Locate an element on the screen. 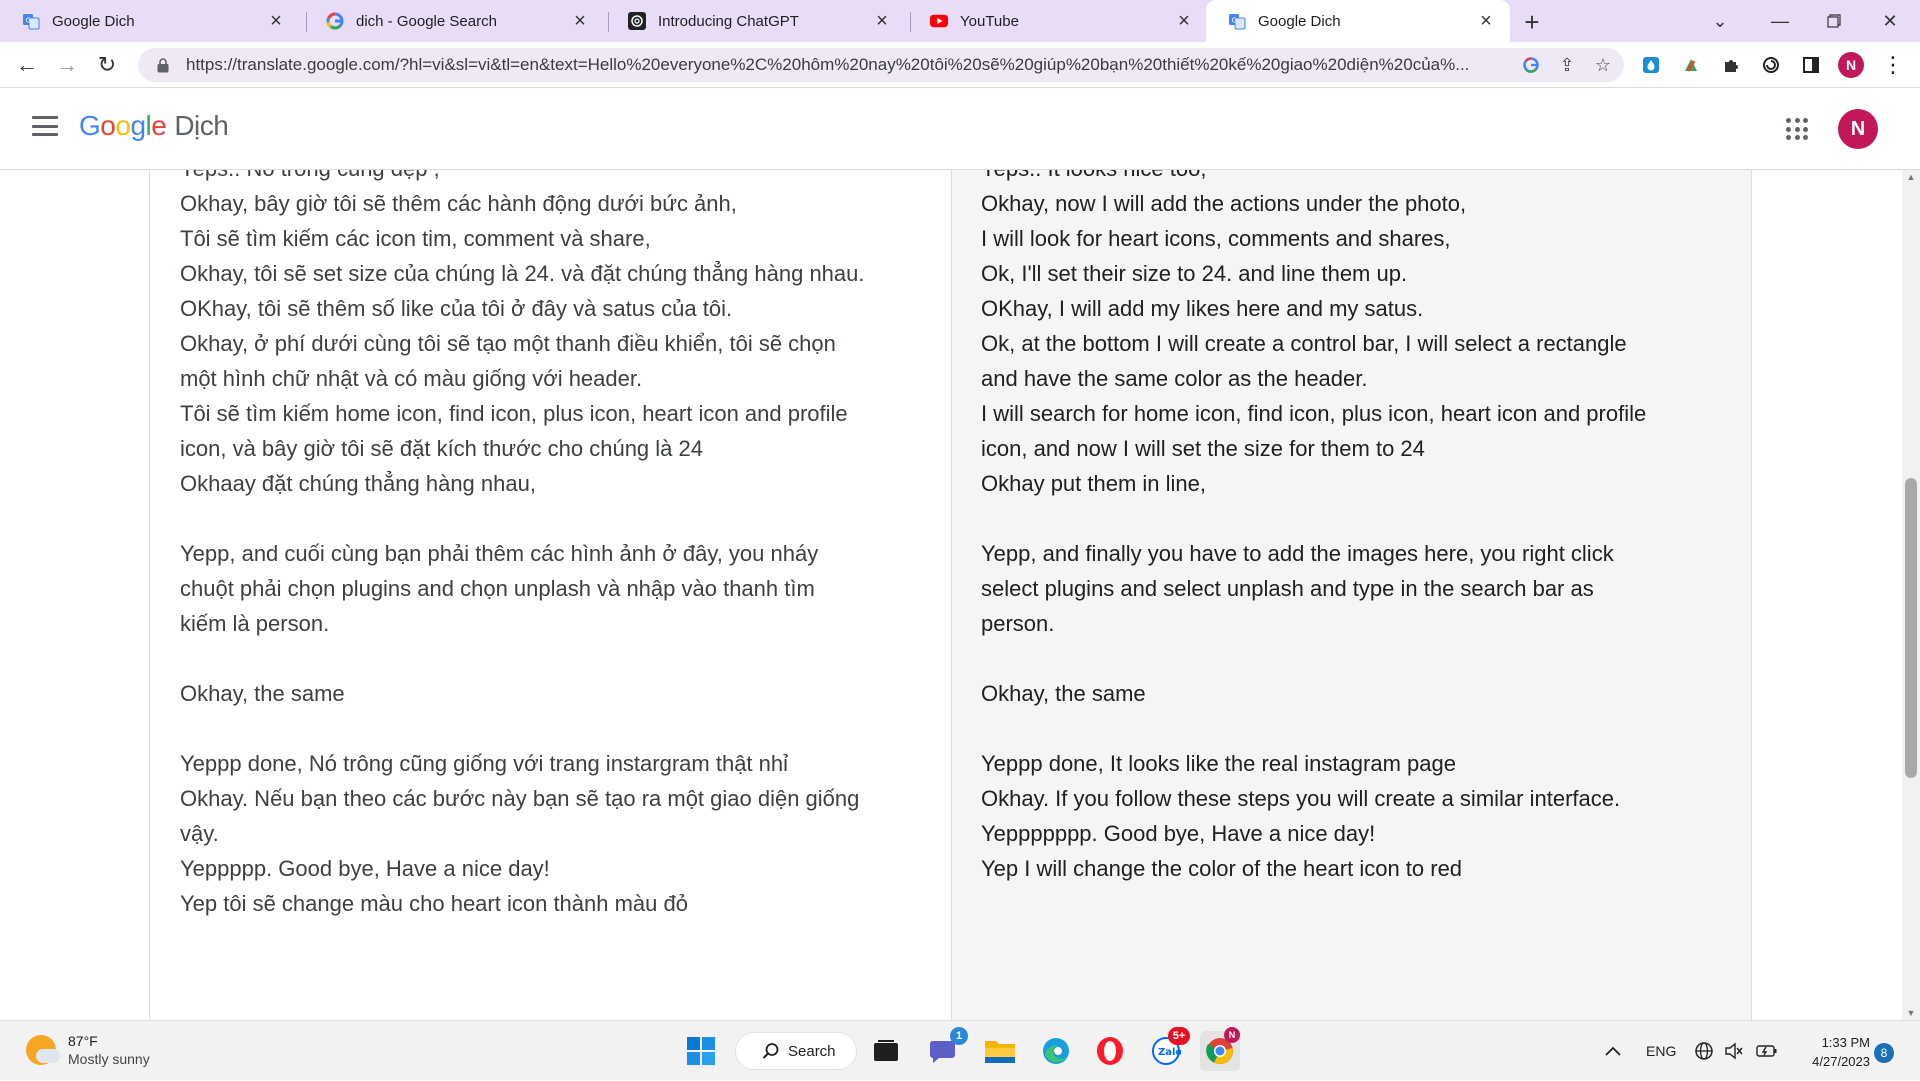 Image resolution: width=1920 pixels, height=1081 pixels. chrome-profile-badge: N is located at coordinates (1232, 1035).